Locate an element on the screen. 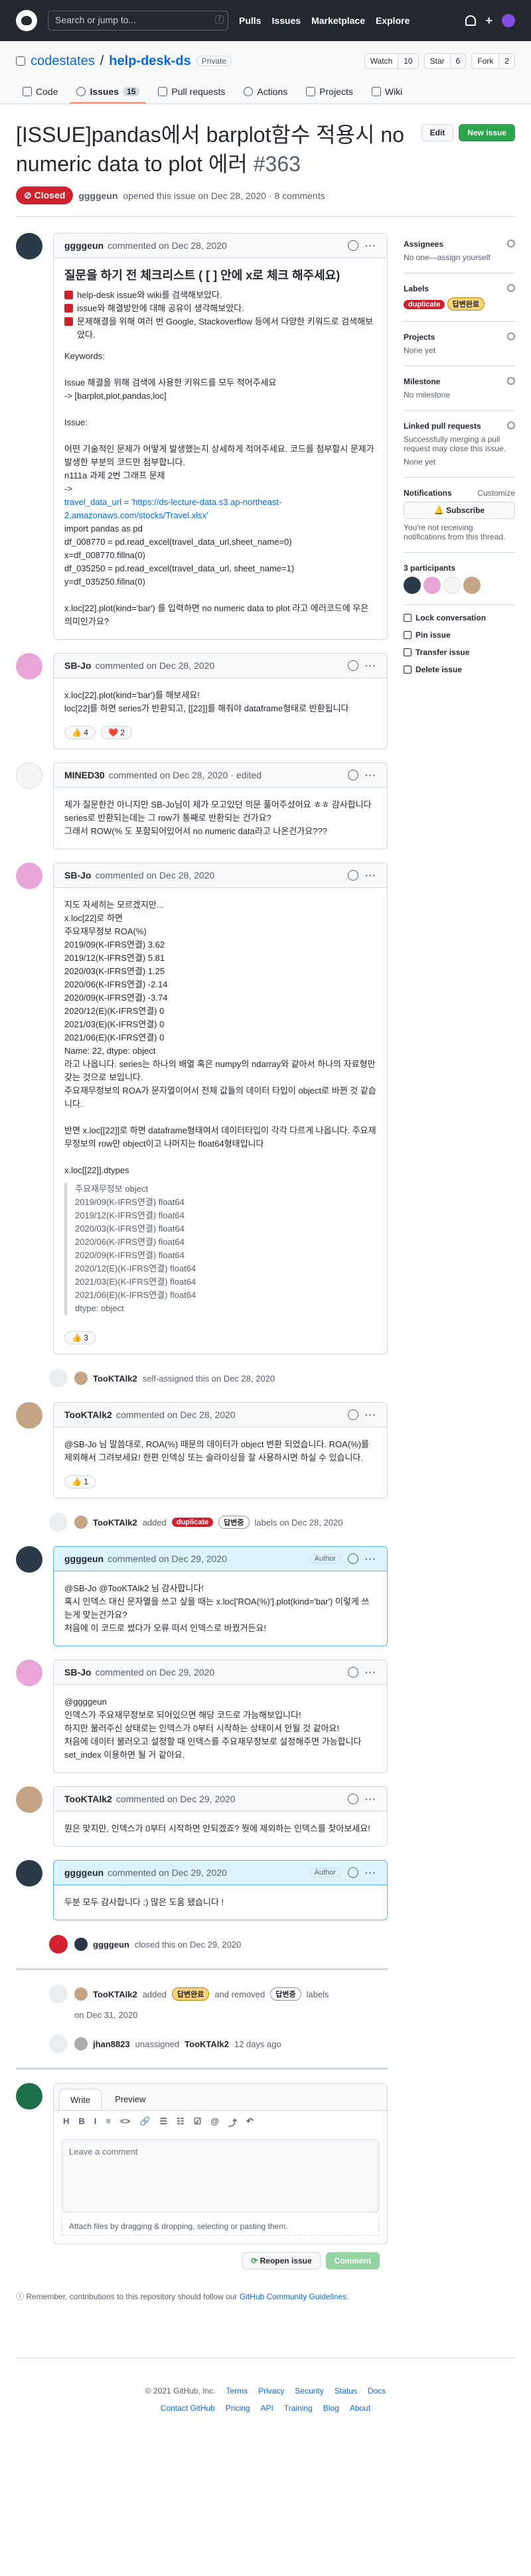 The height and width of the screenshot is (2576, 531). code-icon: <> is located at coordinates (125, 2122).